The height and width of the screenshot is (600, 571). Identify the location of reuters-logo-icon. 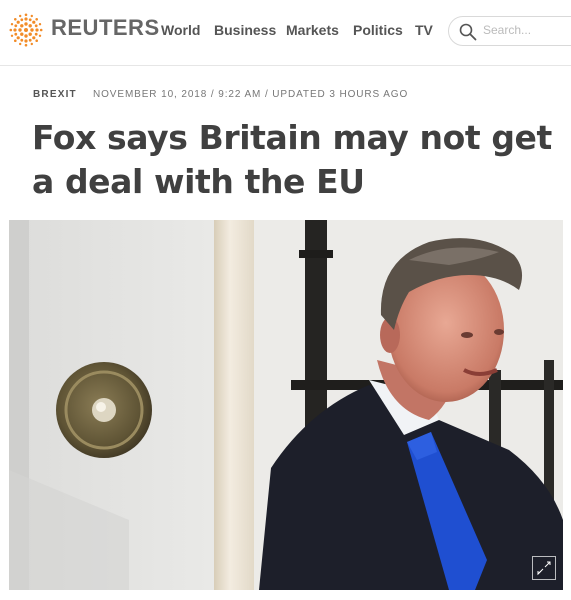
(26, 30).